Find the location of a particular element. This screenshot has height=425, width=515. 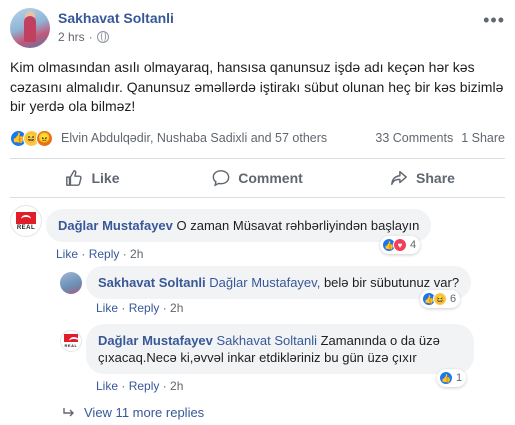

post-actions: Like Comment Share is located at coordinates (257, 178).